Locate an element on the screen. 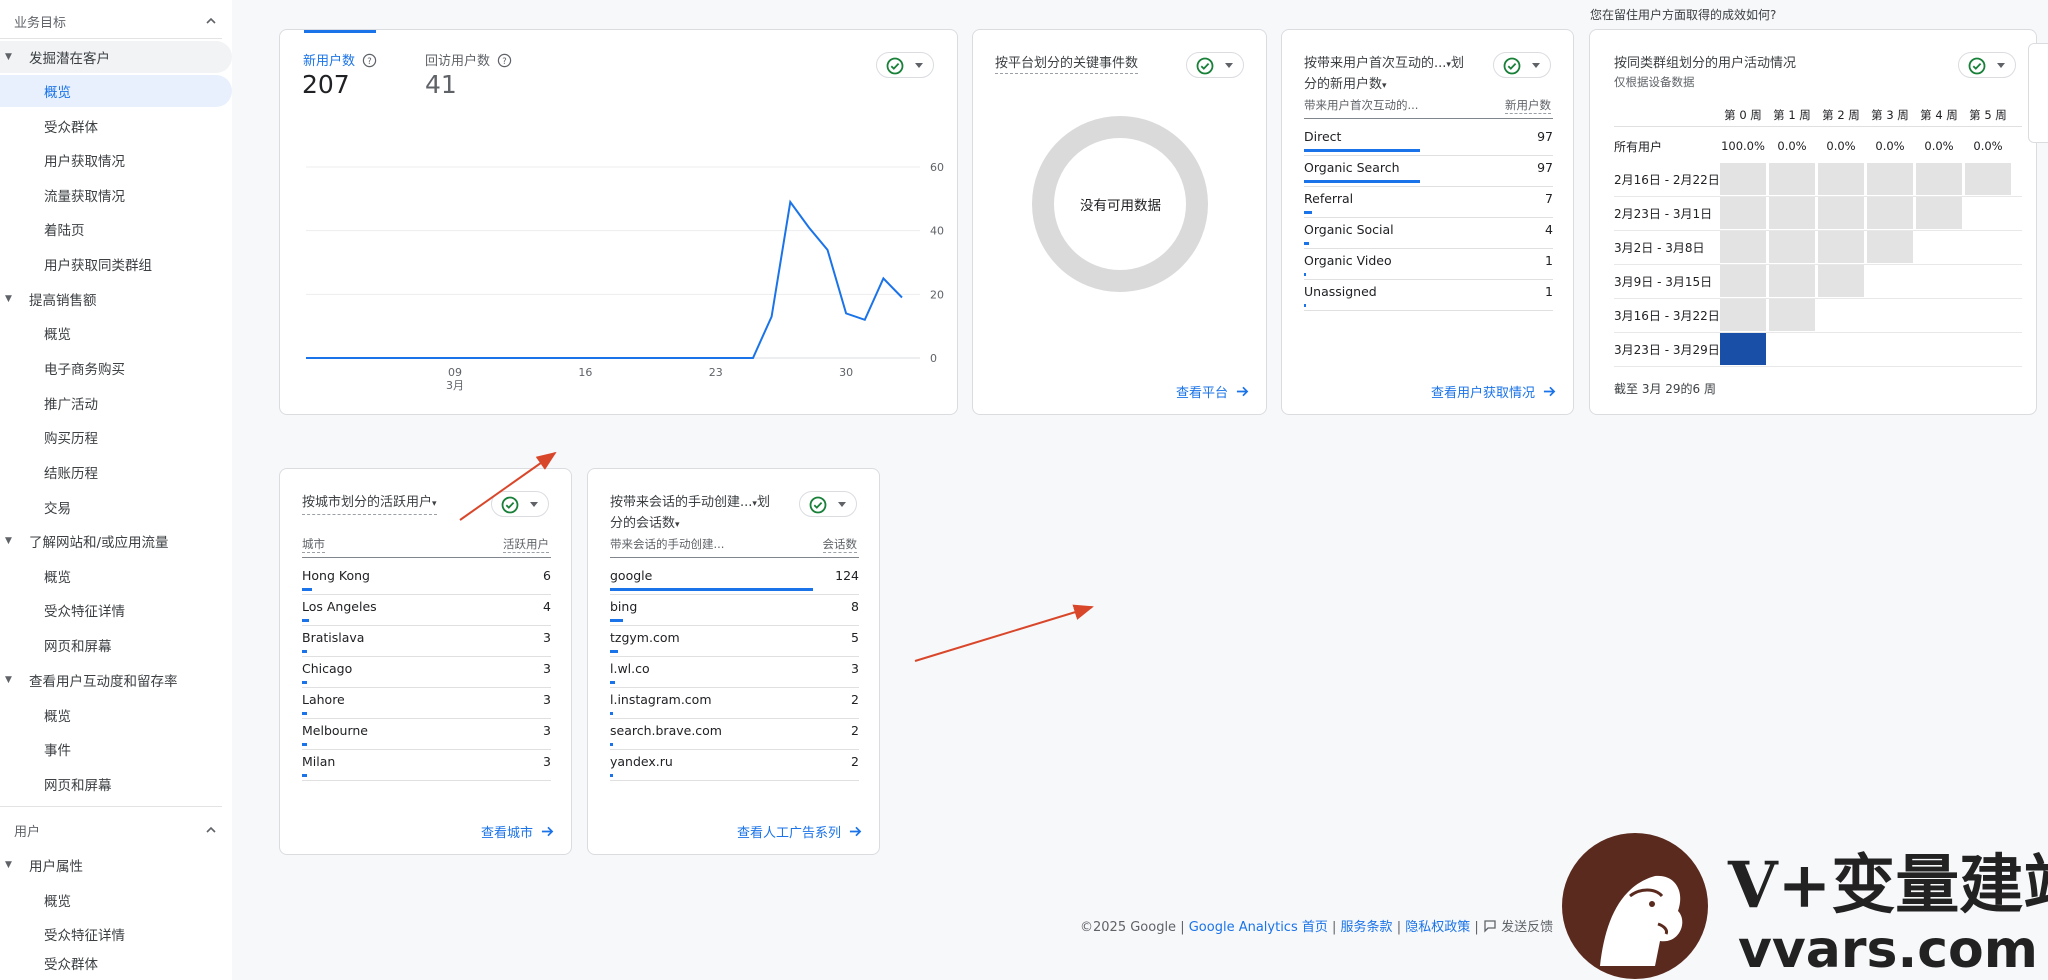  feedback-button: 发送反馈 is located at coordinates (1518, 927).